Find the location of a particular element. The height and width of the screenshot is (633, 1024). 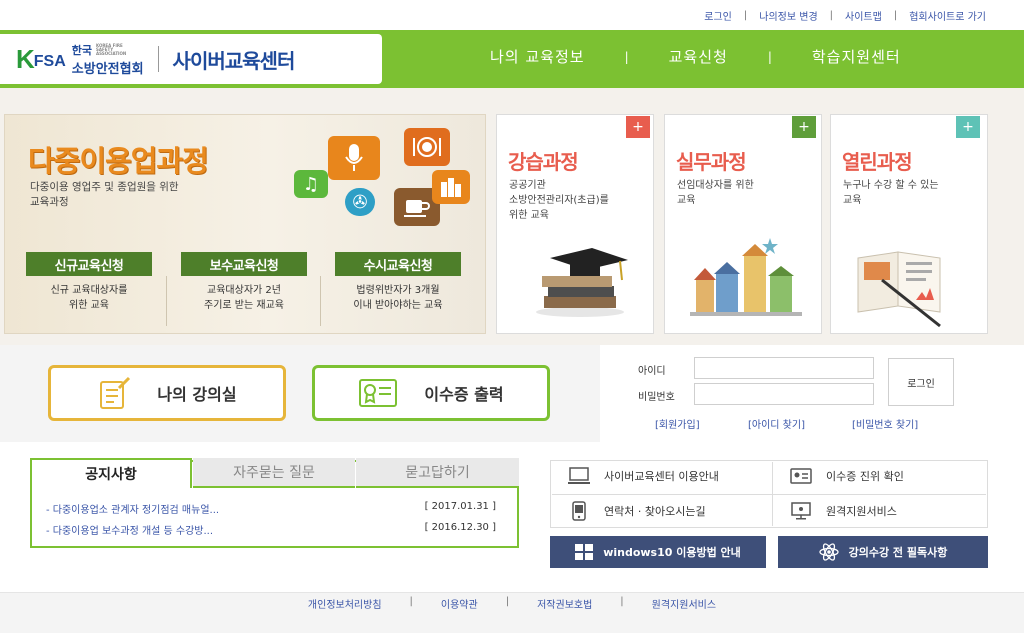

remote-support-item: 원격지원서비스 is located at coordinates (843, 511).